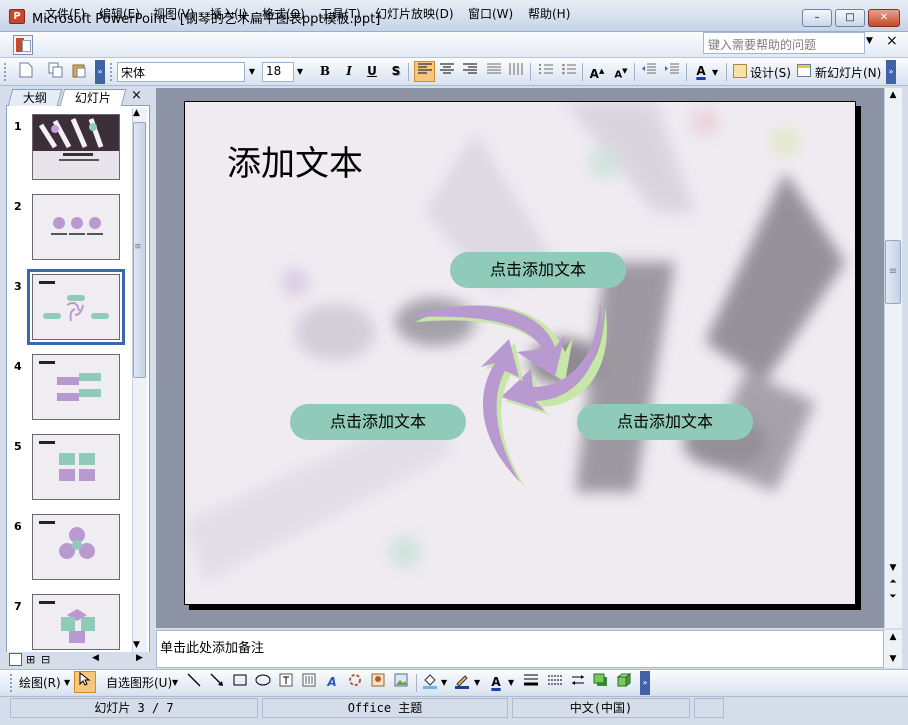 The image size is (908, 725). Describe the element at coordinates (665, 422) in the screenshot. I see `text-placeholder-right: 点击添加文本` at that location.